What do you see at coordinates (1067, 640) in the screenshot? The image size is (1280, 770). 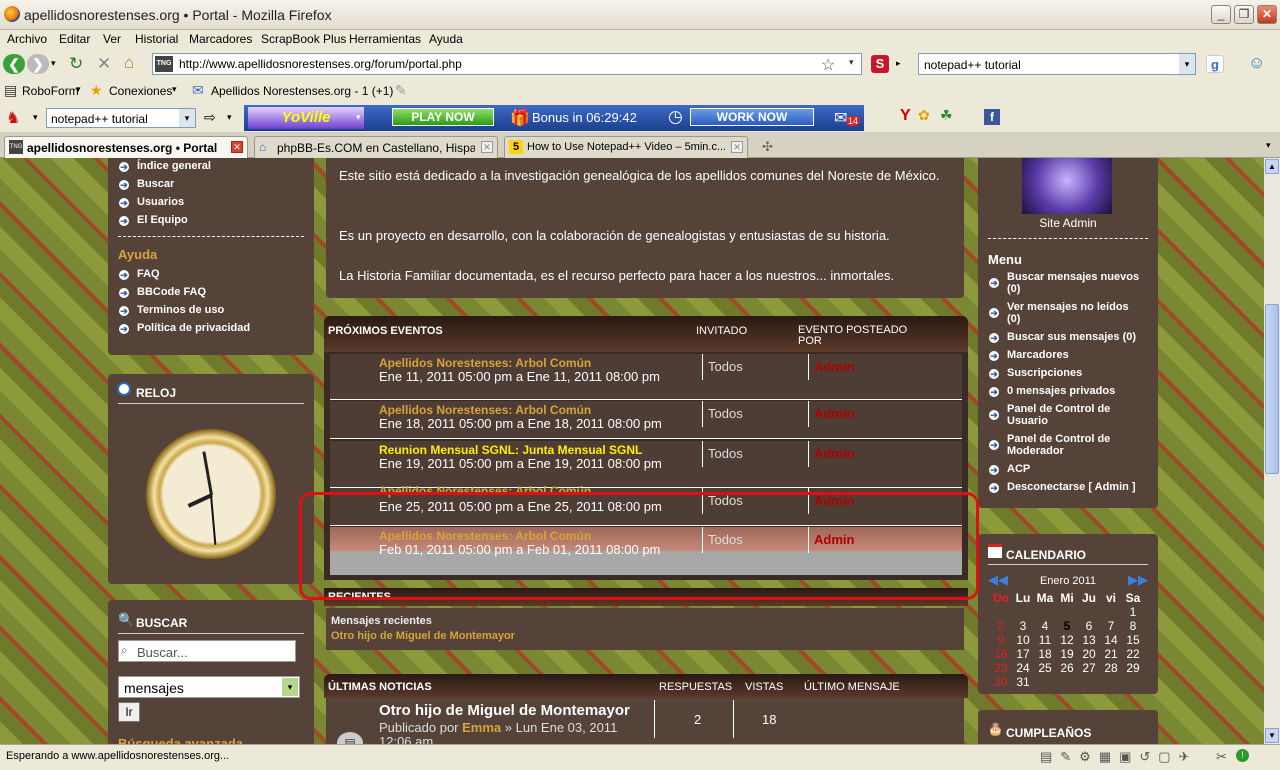 I see `calendar-day: 12` at bounding box center [1067, 640].